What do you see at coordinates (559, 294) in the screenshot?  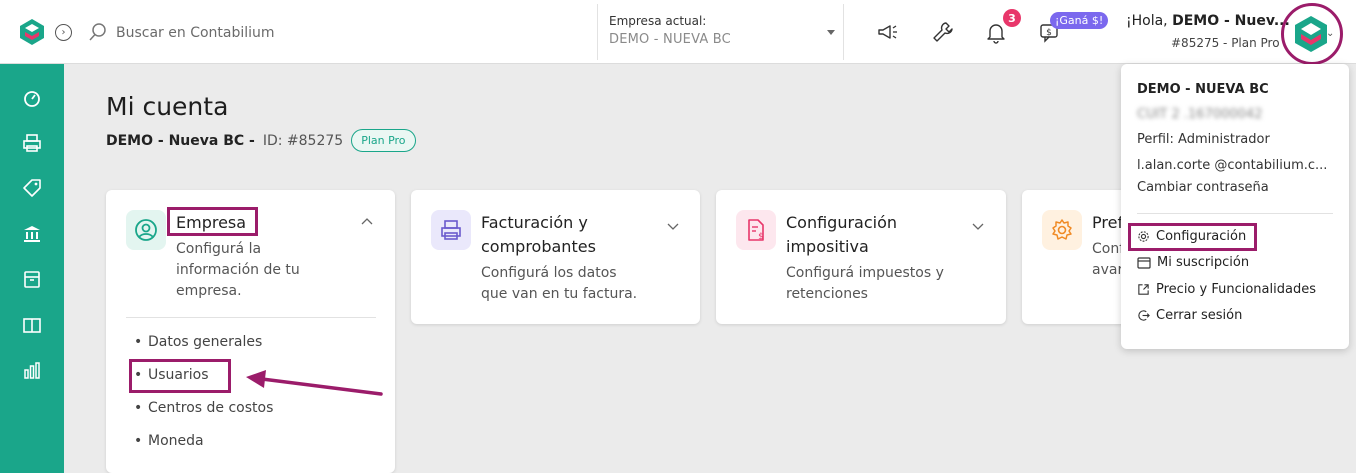 I see `card-desc-line: que van en tu factura.` at bounding box center [559, 294].